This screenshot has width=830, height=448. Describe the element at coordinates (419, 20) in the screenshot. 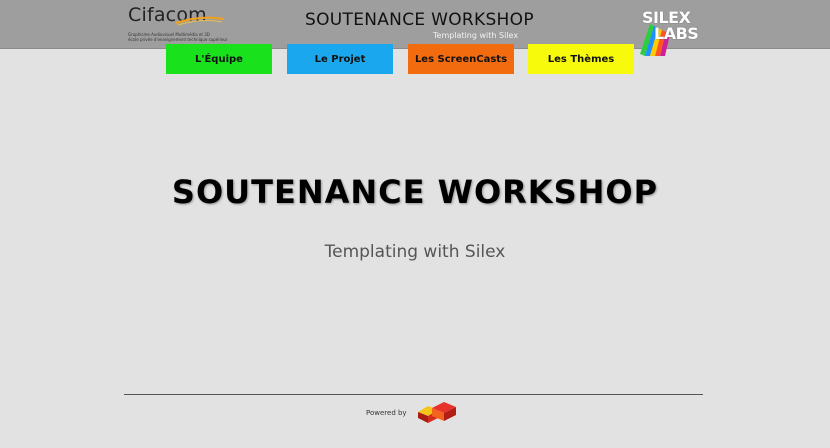

I see `header-title: SOUTENANCE WORKSHOP` at that location.